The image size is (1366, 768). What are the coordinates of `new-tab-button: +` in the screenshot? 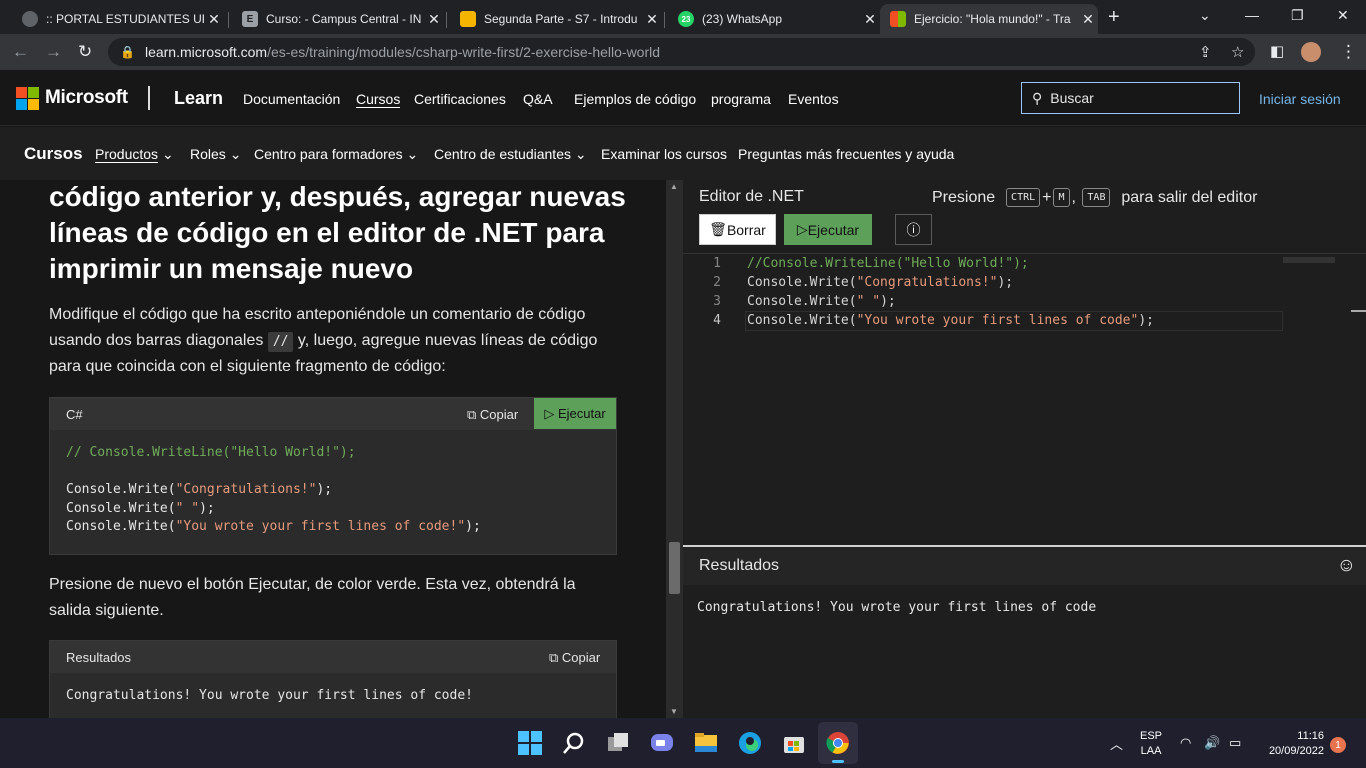 It's located at (1114, 17).